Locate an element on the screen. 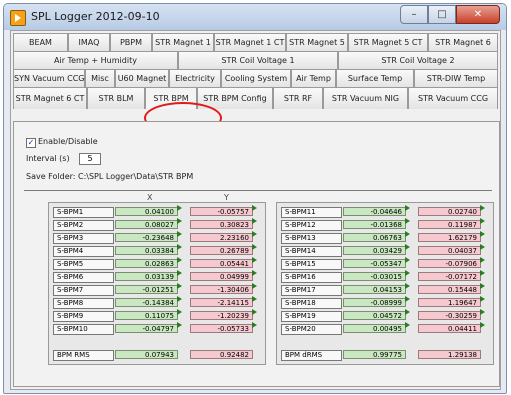 The width and height of the screenshot is (511, 395). bpm-x-value: 0.04100 is located at coordinates (146, 211).